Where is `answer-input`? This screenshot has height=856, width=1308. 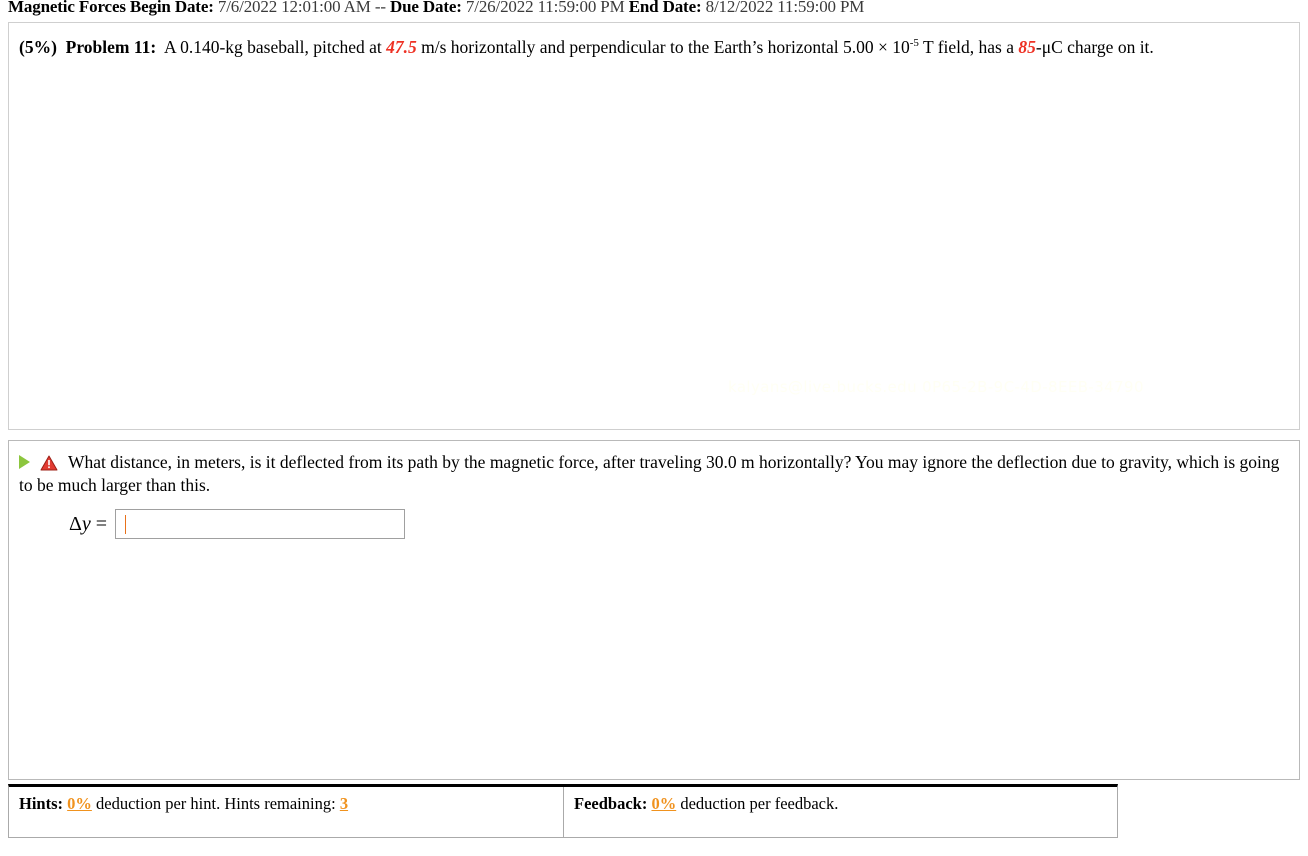
answer-input is located at coordinates (260, 524).